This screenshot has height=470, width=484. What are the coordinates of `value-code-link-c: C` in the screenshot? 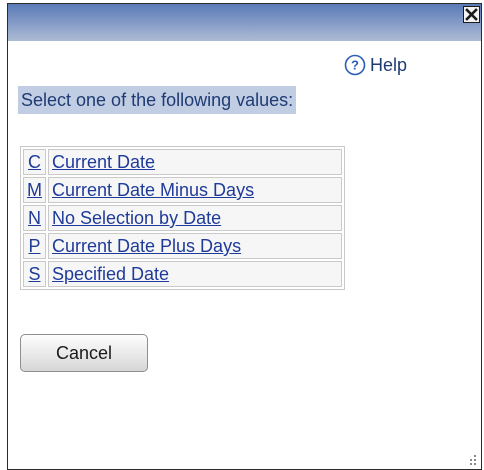 It's located at (34, 162).